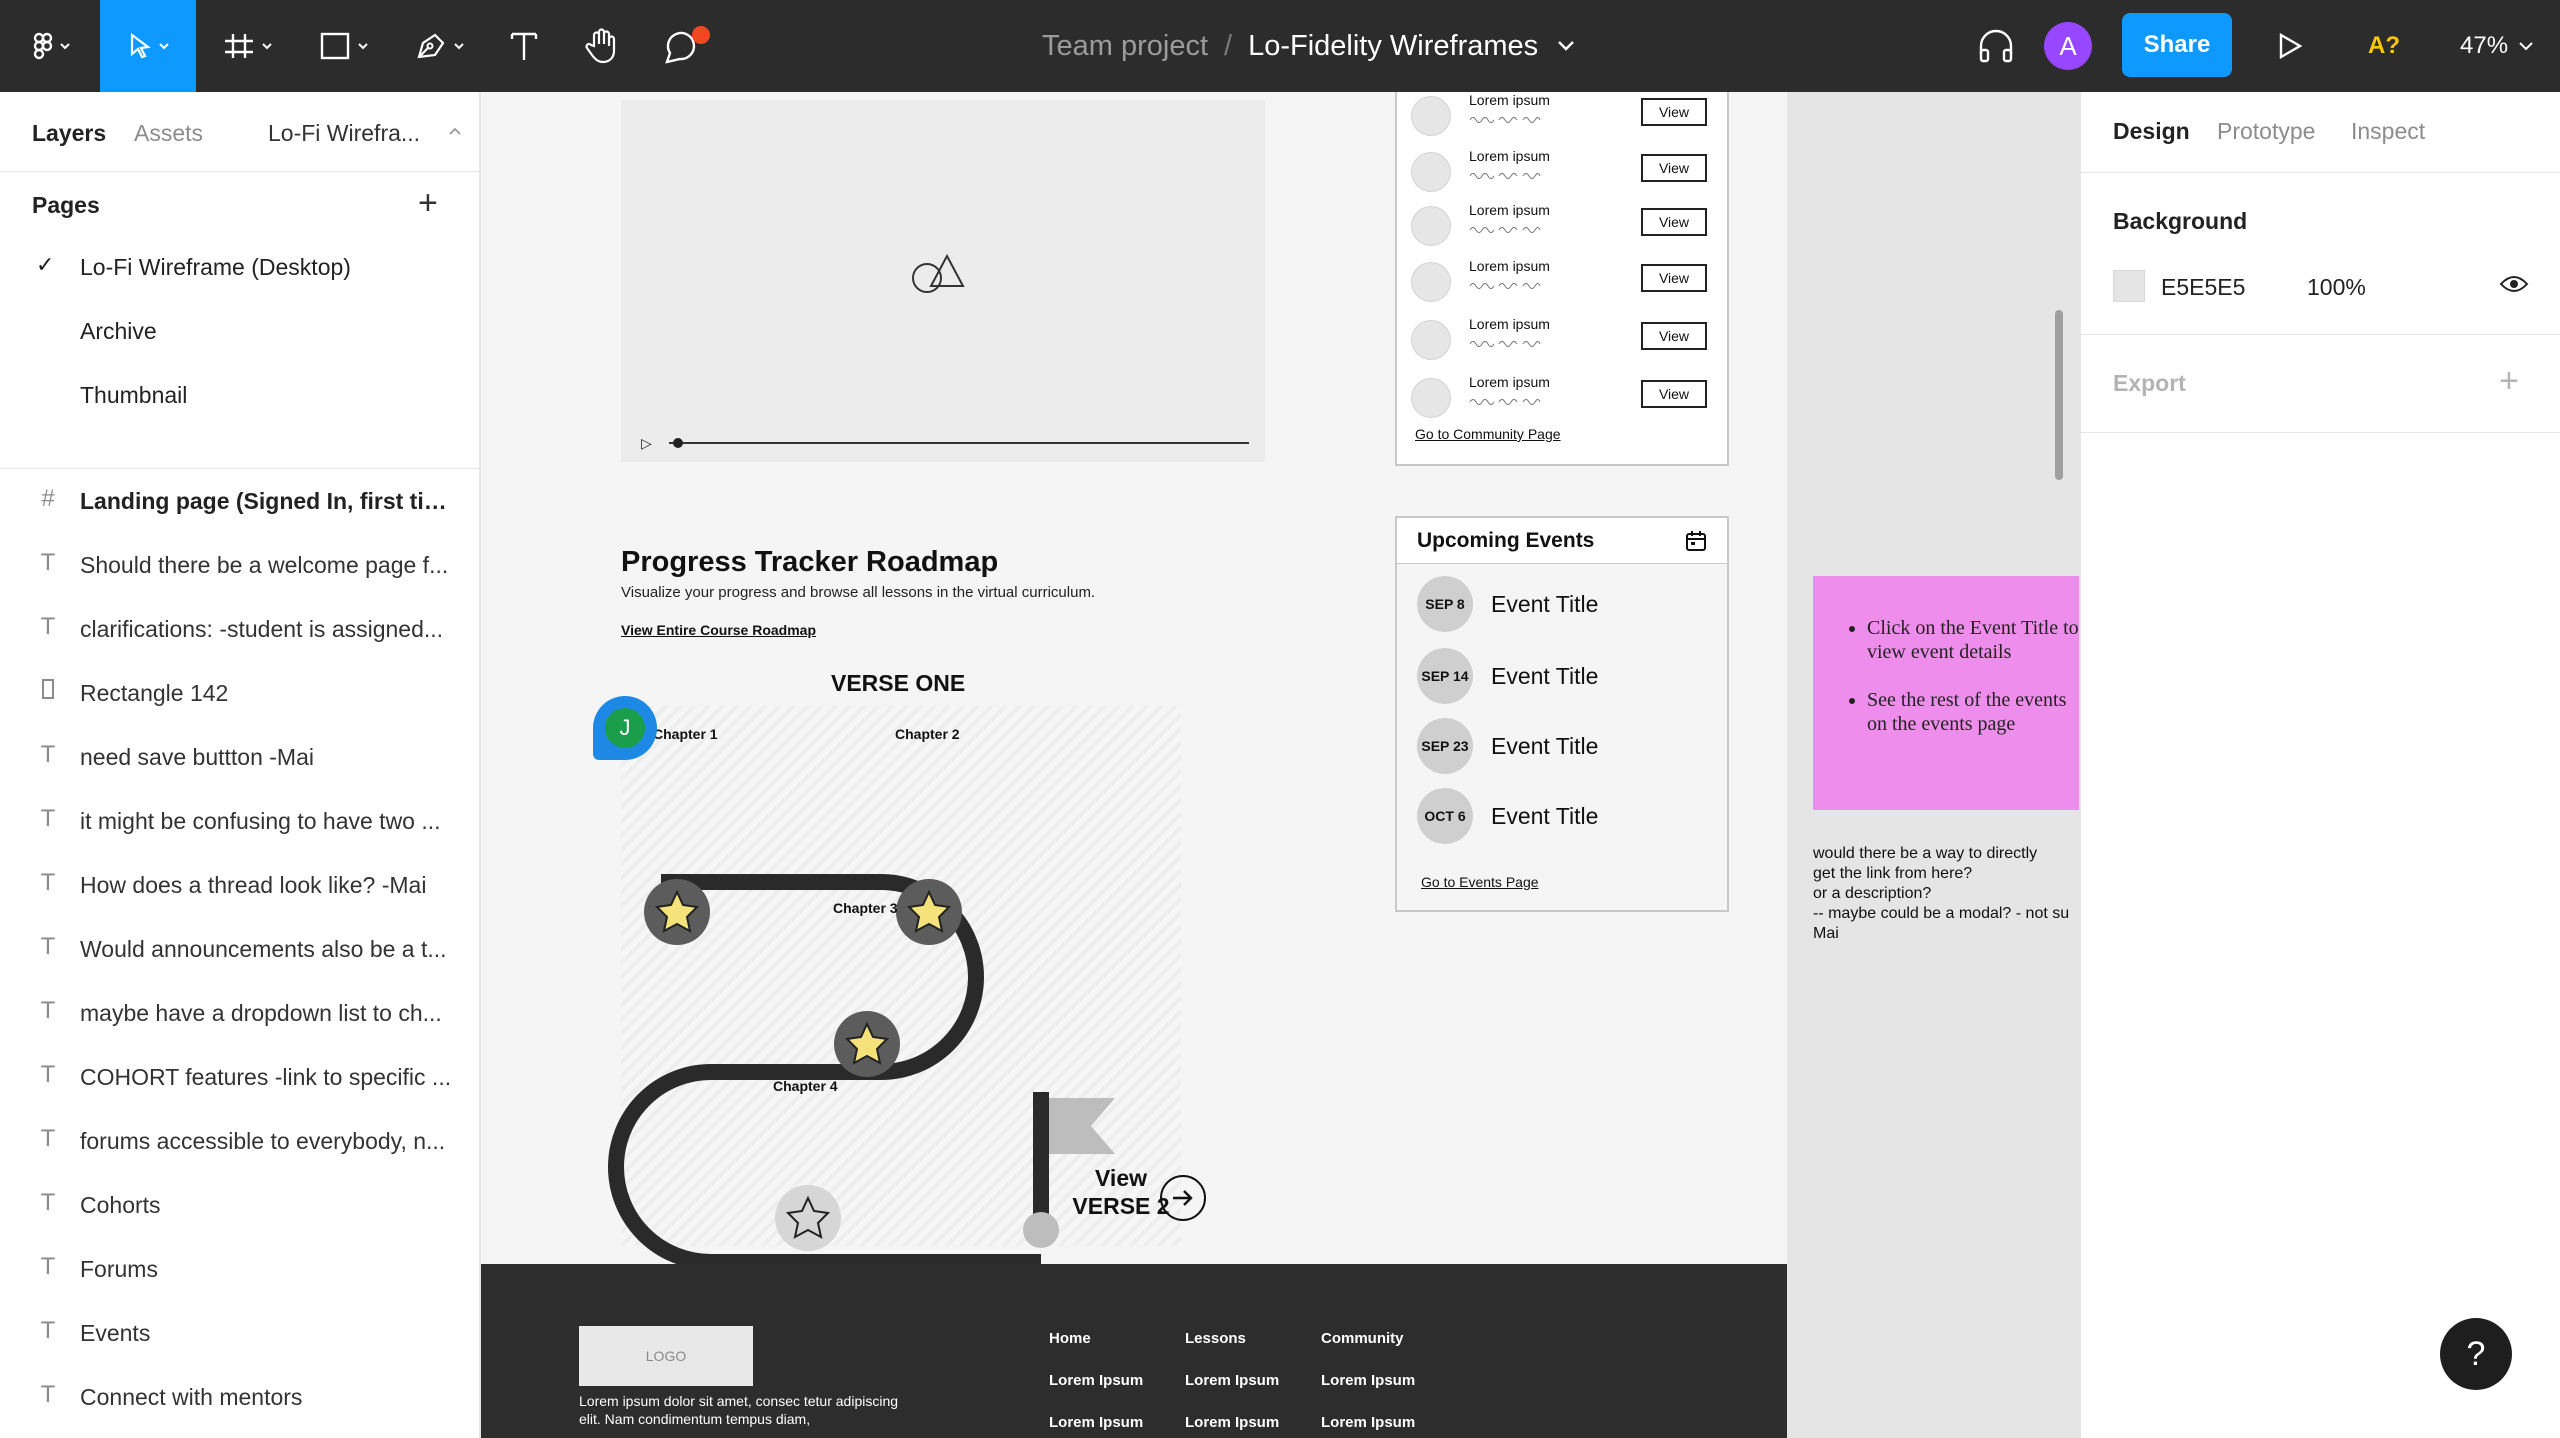  I want to click on pen-tool-icon, so click(443, 46).